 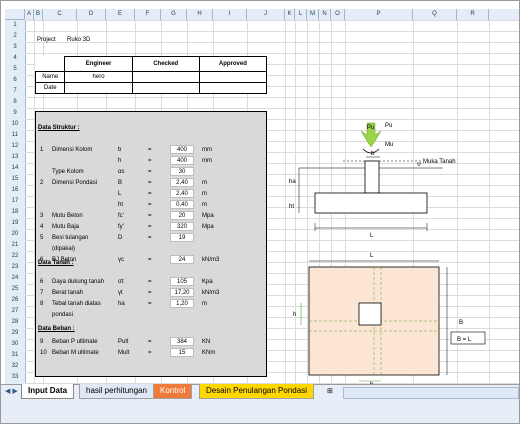 I want to click on column-header-b: B, so click(x=38, y=14).